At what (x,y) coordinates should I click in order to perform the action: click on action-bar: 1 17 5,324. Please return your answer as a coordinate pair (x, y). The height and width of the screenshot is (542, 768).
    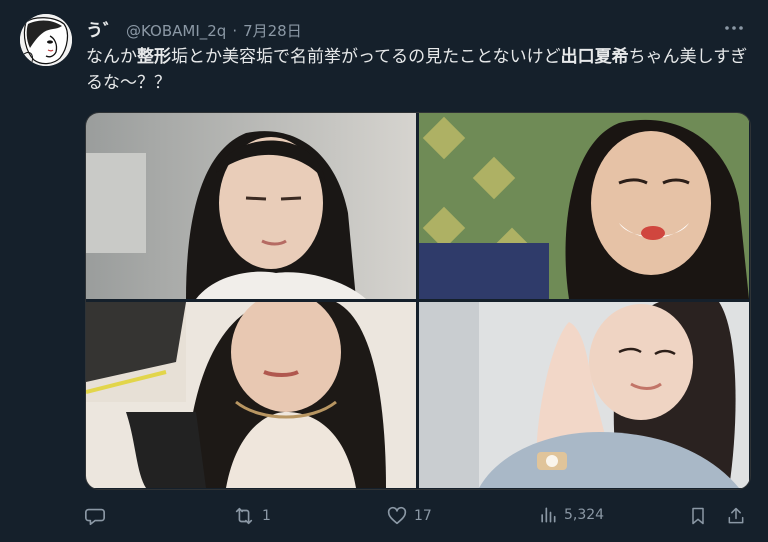
    Looking at the image, I should click on (416, 517).